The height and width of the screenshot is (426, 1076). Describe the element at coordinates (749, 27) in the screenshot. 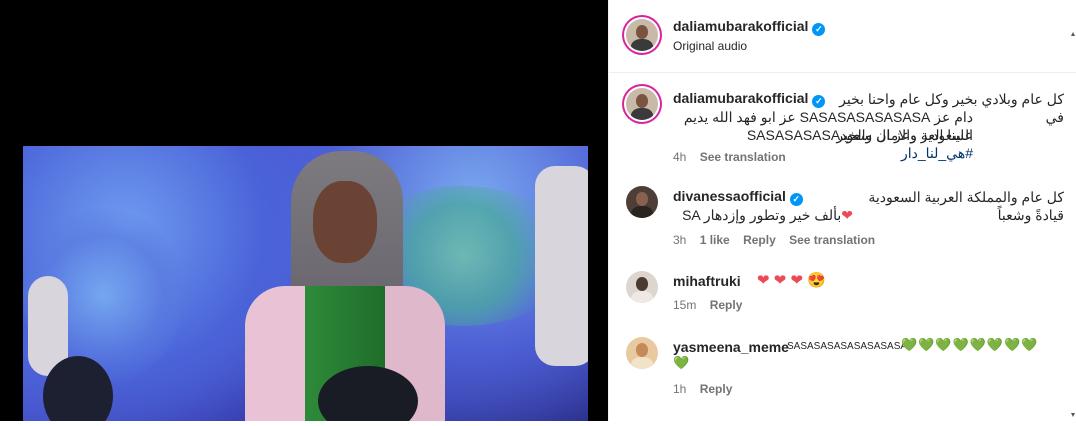

I see `author-username: daliamubarakofficial ✓` at that location.